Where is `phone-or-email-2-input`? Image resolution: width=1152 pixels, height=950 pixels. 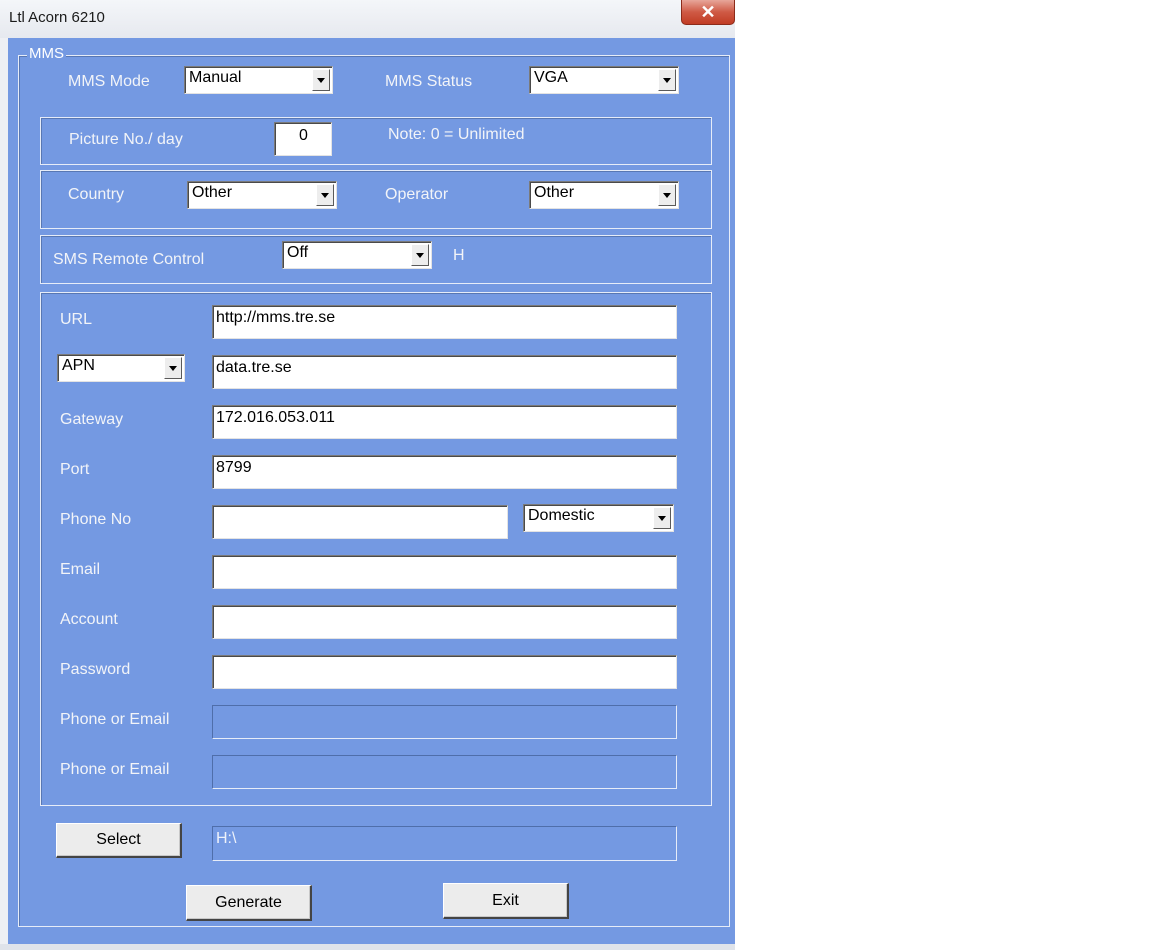
phone-or-email-2-input is located at coordinates (444, 772).